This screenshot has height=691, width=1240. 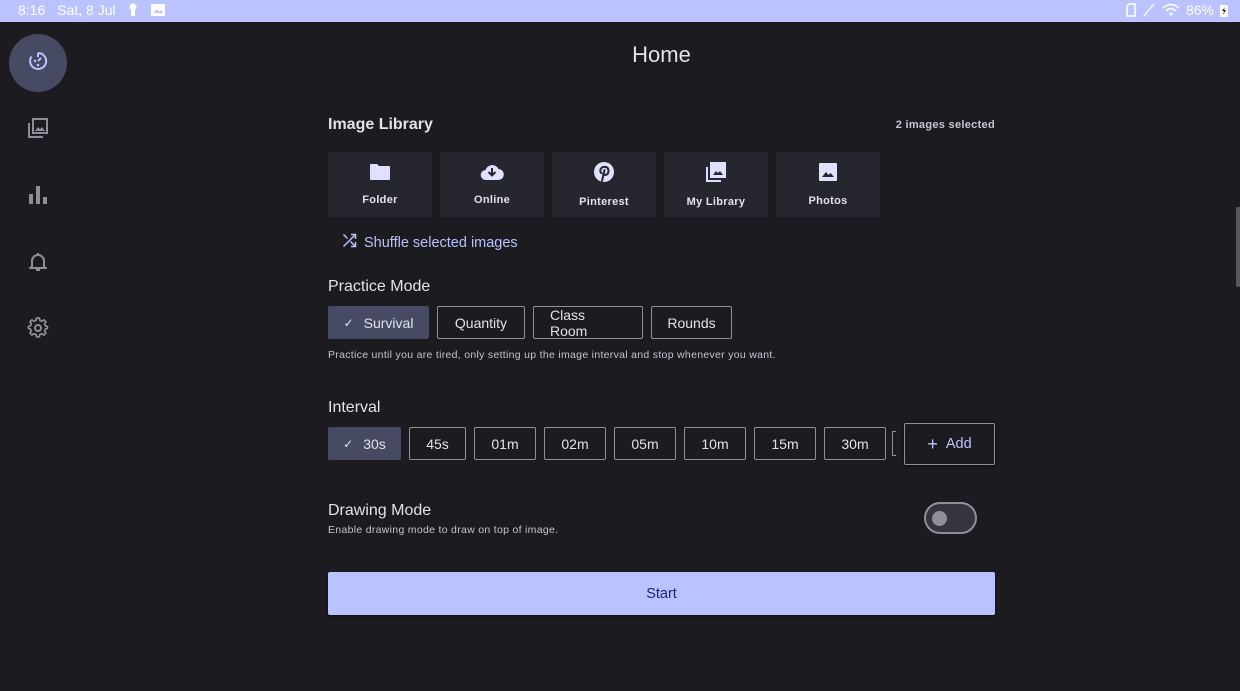 I want to click on mode-chip-quantity: Quantity, so click(x=481, y=322).